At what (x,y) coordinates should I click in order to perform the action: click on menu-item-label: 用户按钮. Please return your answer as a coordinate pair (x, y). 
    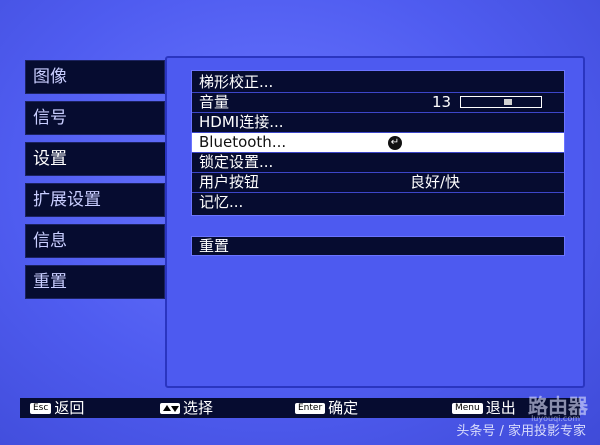
    Looking at the image, I should click on (229, 182).